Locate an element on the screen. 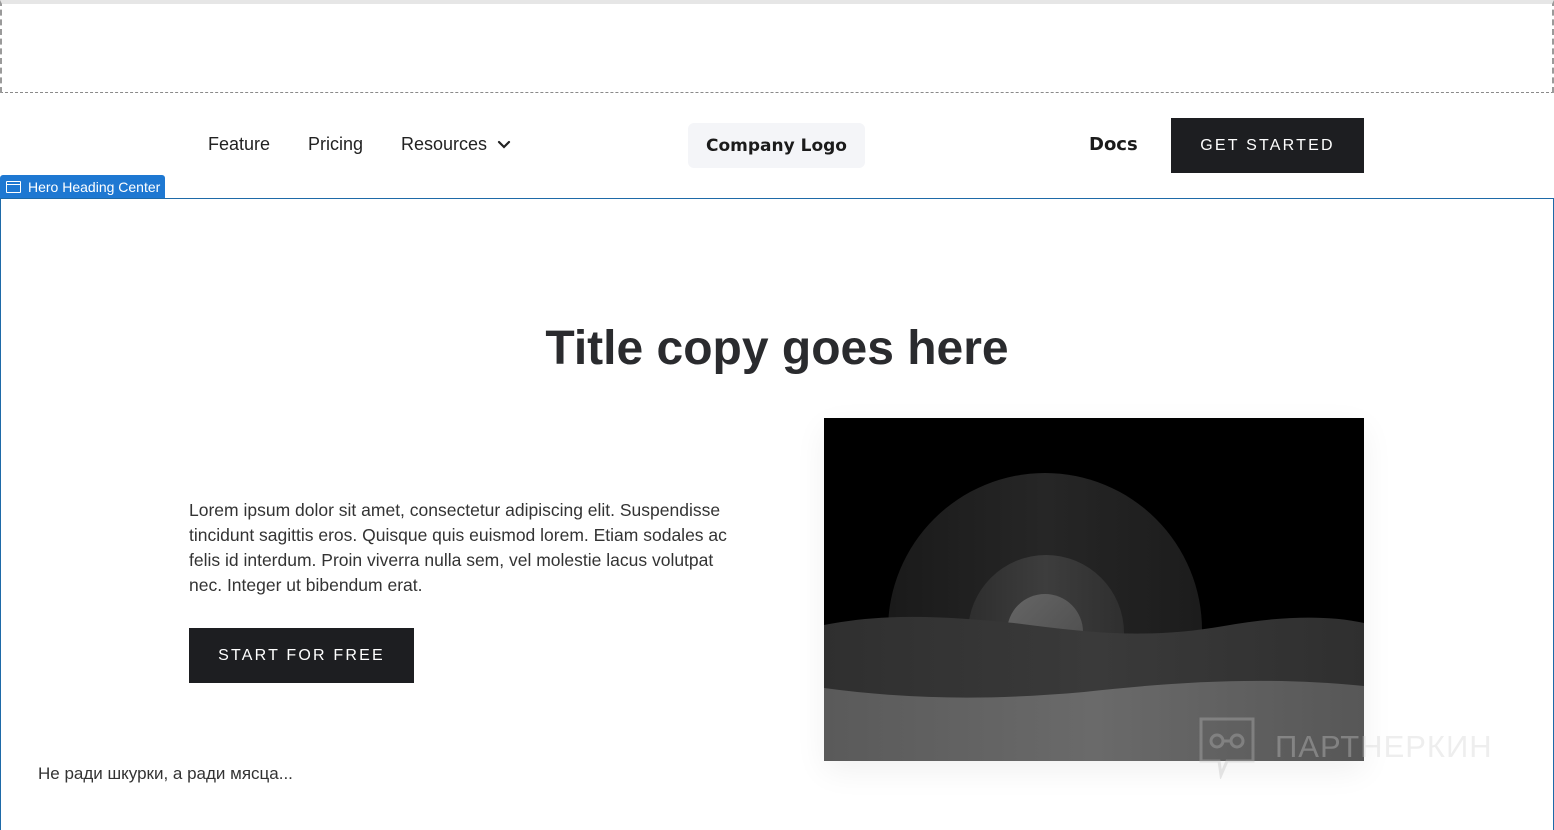  hero-image is located at coordinates (1094, 589).